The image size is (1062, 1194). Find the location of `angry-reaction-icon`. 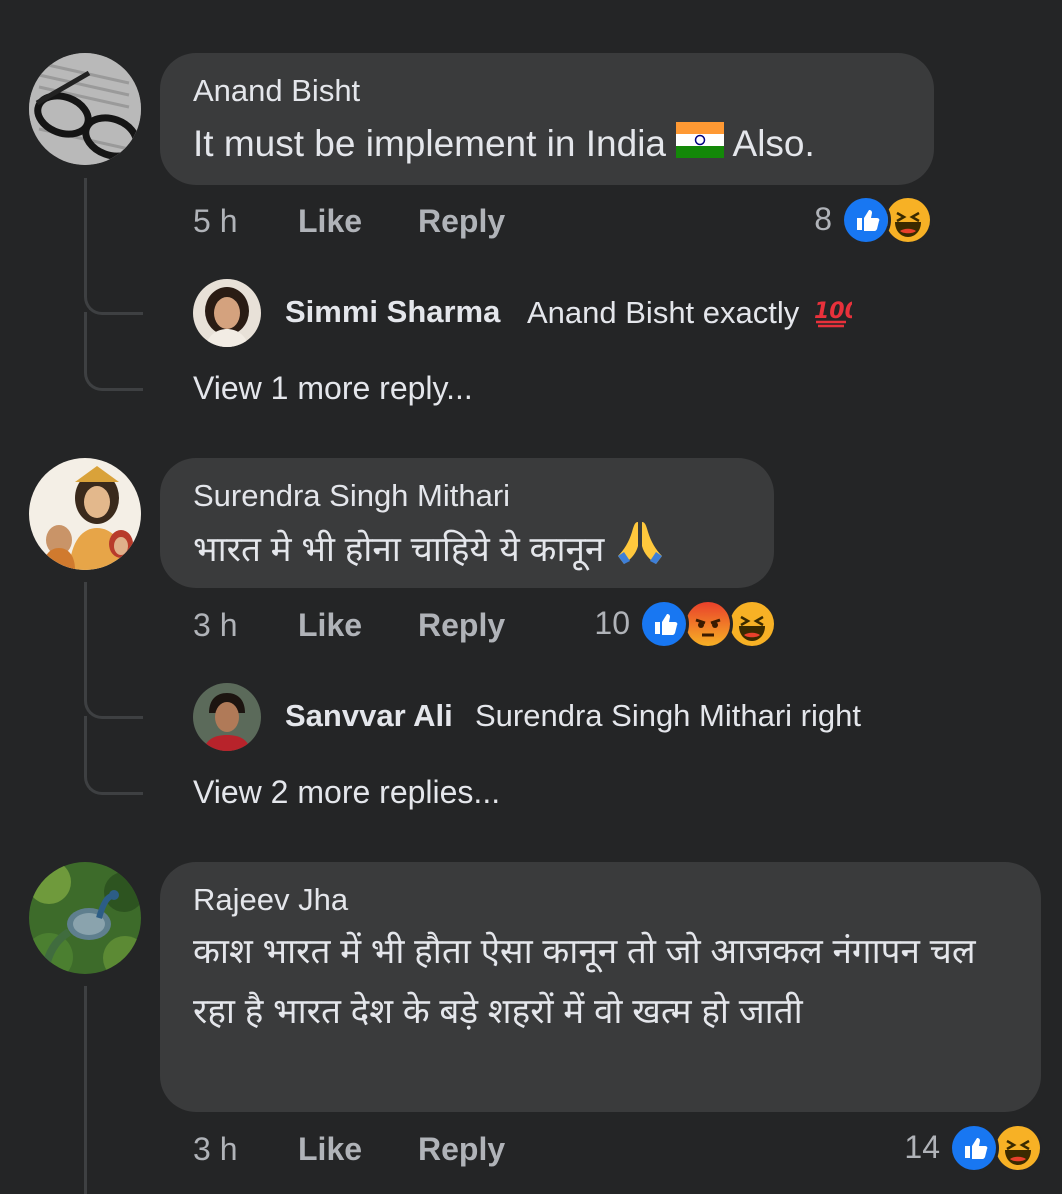

angry-reaction-icon is located at coordinates (708, 624).